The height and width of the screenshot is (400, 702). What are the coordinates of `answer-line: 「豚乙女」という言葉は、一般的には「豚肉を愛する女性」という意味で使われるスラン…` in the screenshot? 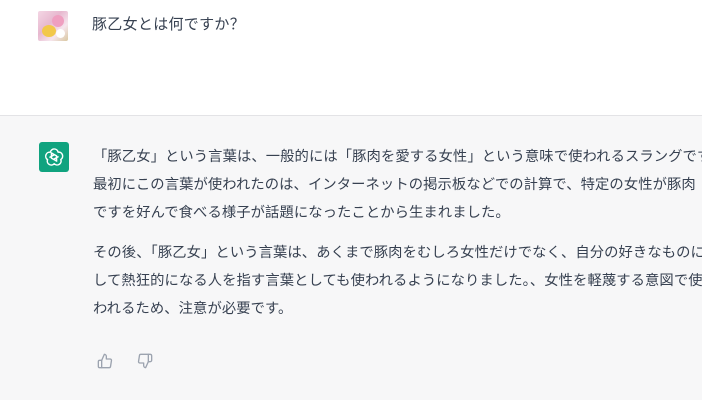 It's located at (397, 157).